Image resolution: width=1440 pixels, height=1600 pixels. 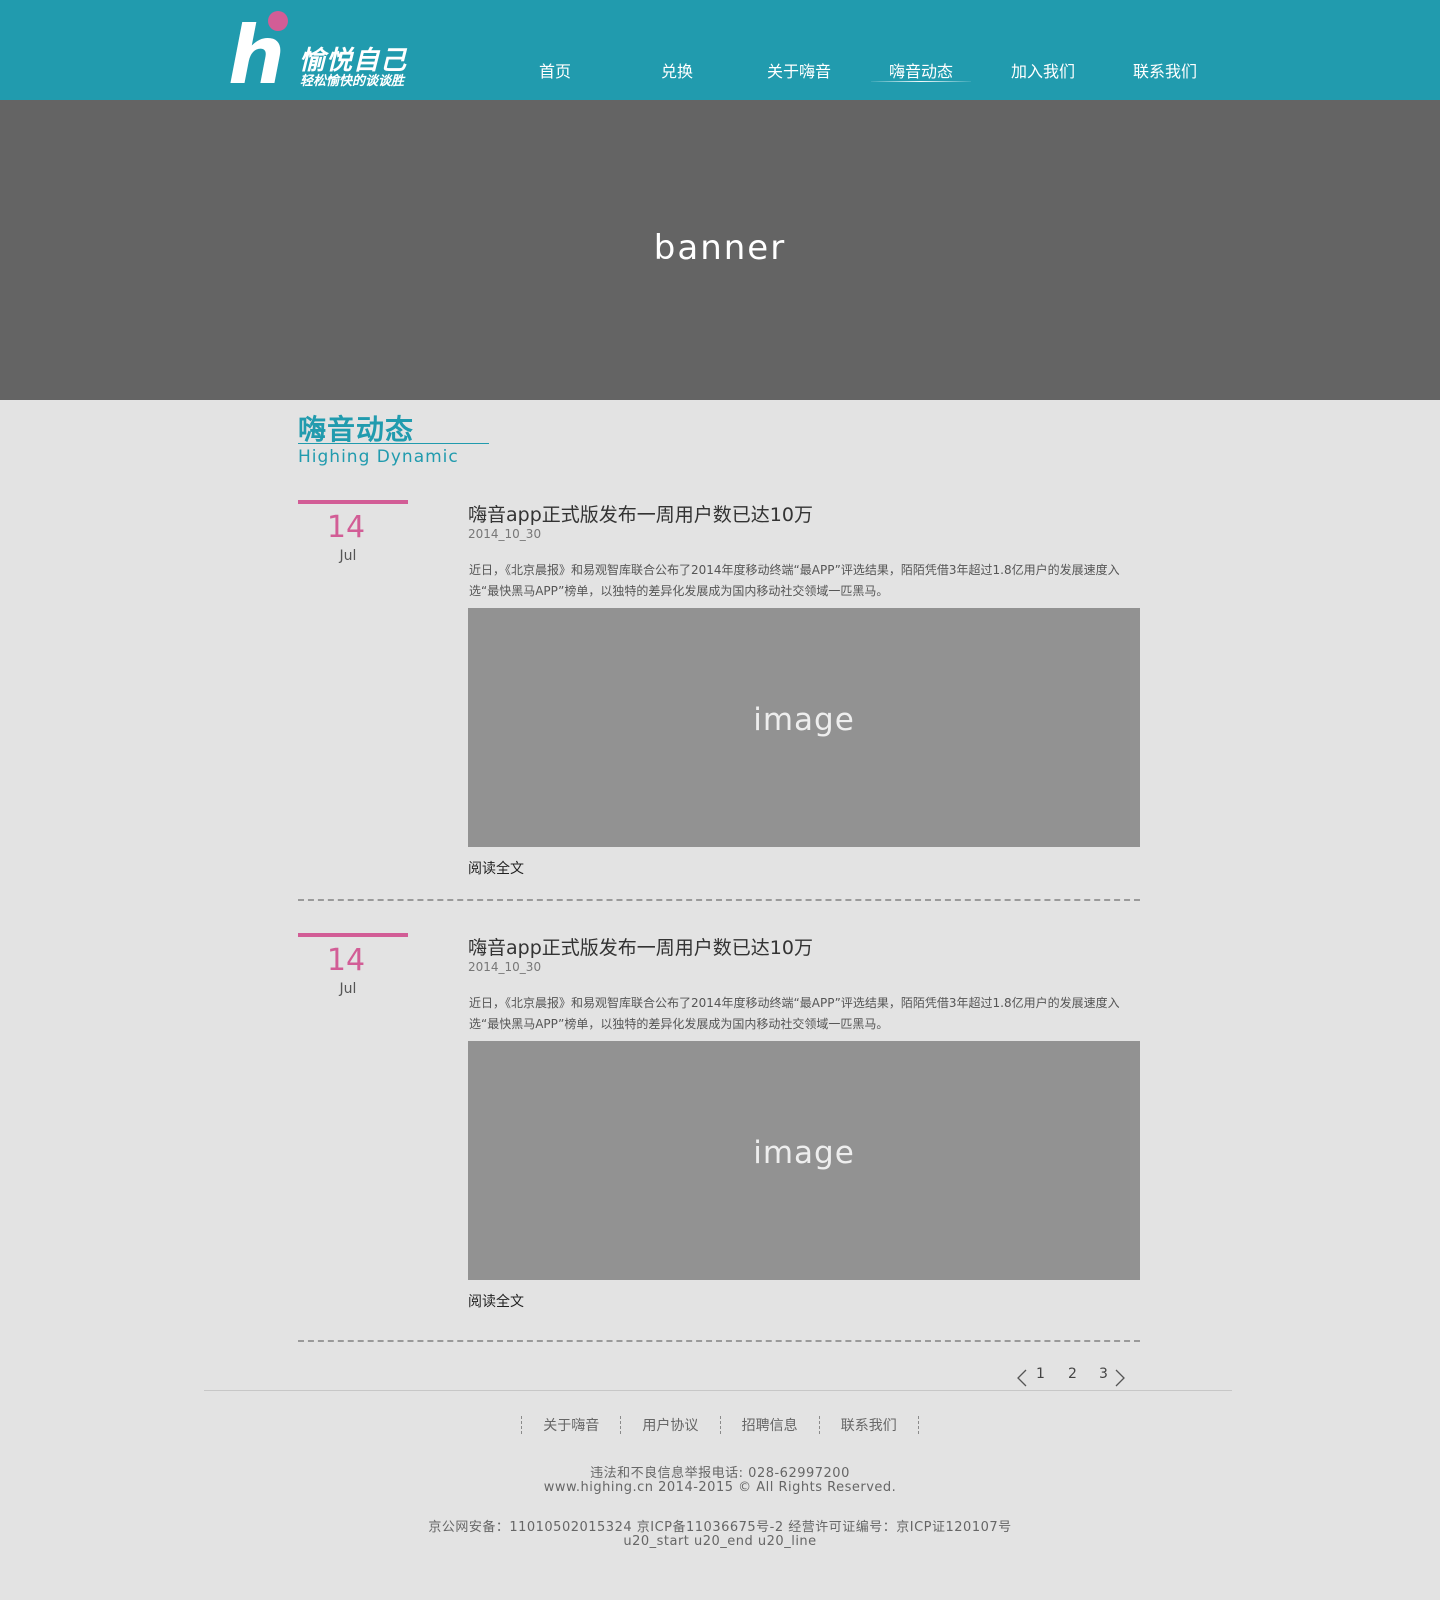 What do you see at coordinates (677, 70) in the screenshot?
I see `nav-item-exchange: 兑换` at bounding box center [677, 70].